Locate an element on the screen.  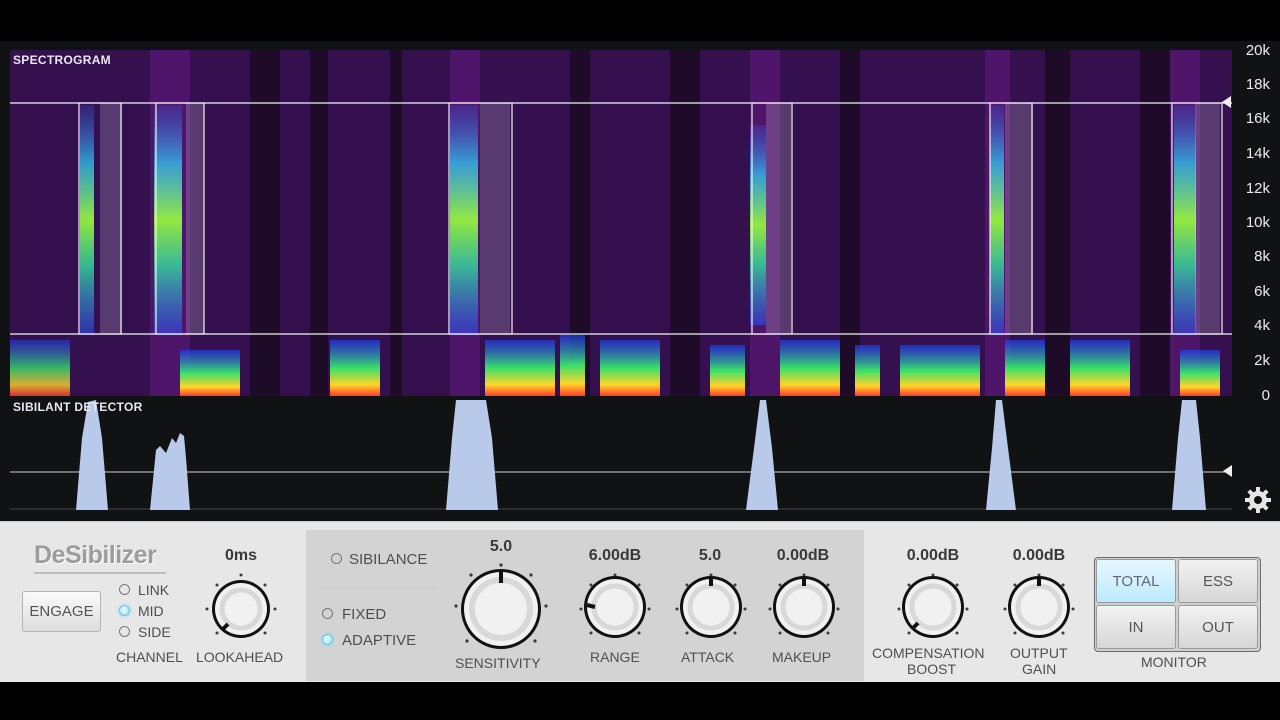
lookahead-value: 0ms is located at coordinates (241, 555).